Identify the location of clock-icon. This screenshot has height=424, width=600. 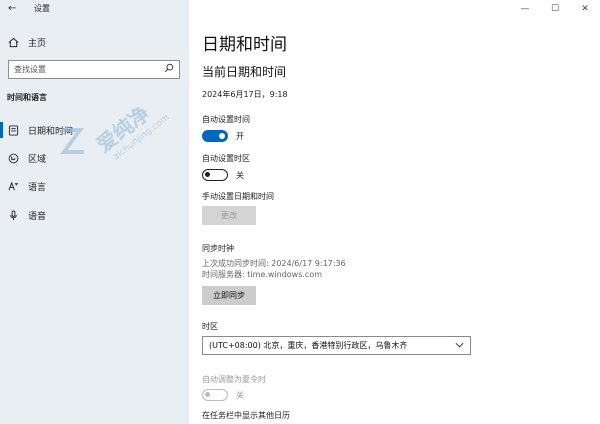
(13, 130).